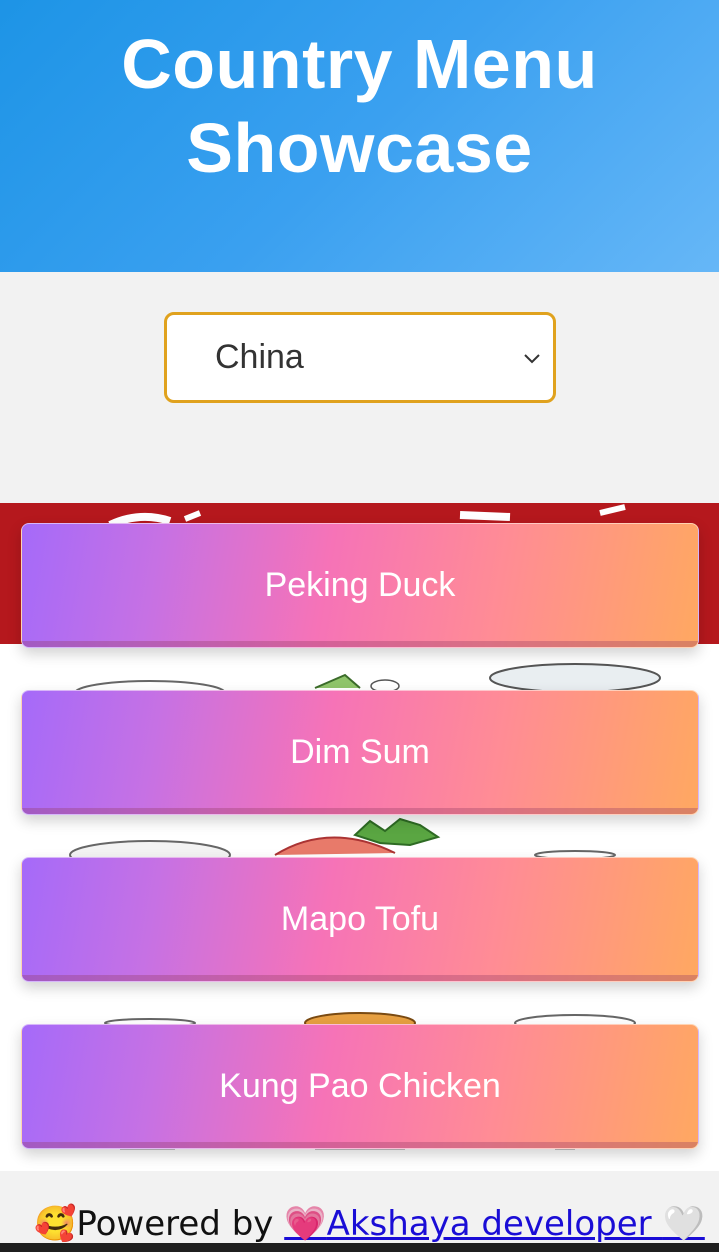  What do you see at coordinates (360, 357) in the screenshot?
I see `country-select: China` at bounding box center [360, 357].